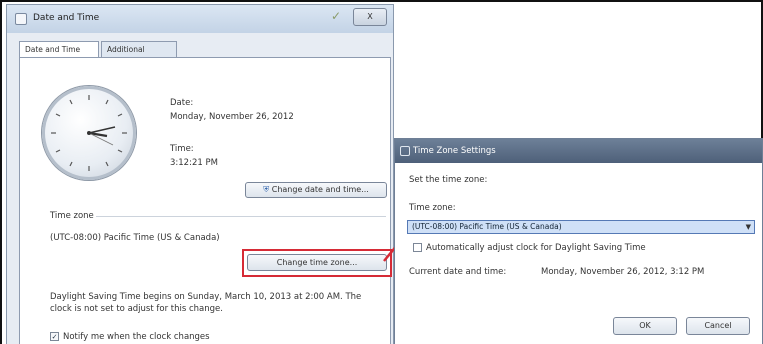 Image resolution: width=763 pixels, height=344 pixels. What do you see at coordinates (454, 151) in the screenshot?
I see `tz-dialog-title: Time Zone Settings` at bounding box center [454, 151].